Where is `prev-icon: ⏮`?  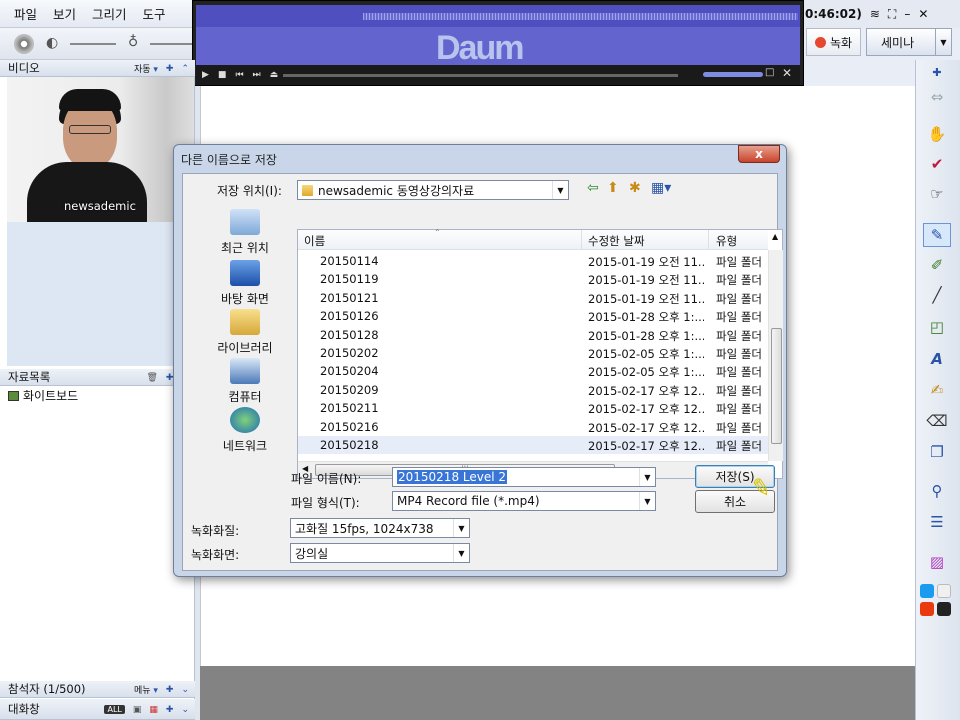
prev-icon: ⏮ is located at coordinates (239, 75).